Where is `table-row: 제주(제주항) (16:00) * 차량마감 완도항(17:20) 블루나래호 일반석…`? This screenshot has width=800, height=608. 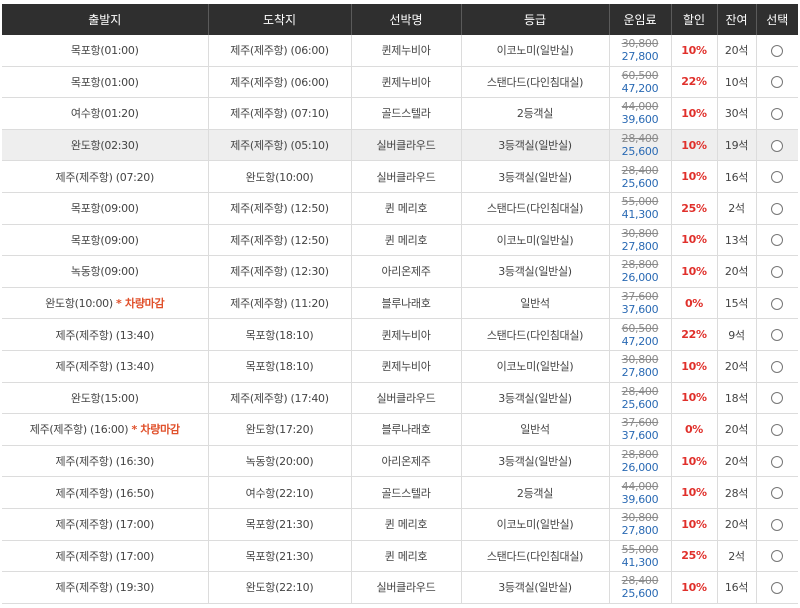 table-row: 제주(제주항) (16:00) * 차량마감 완도항(17:20) 블루나래호 일반석… is located at coordinates (400, 429).